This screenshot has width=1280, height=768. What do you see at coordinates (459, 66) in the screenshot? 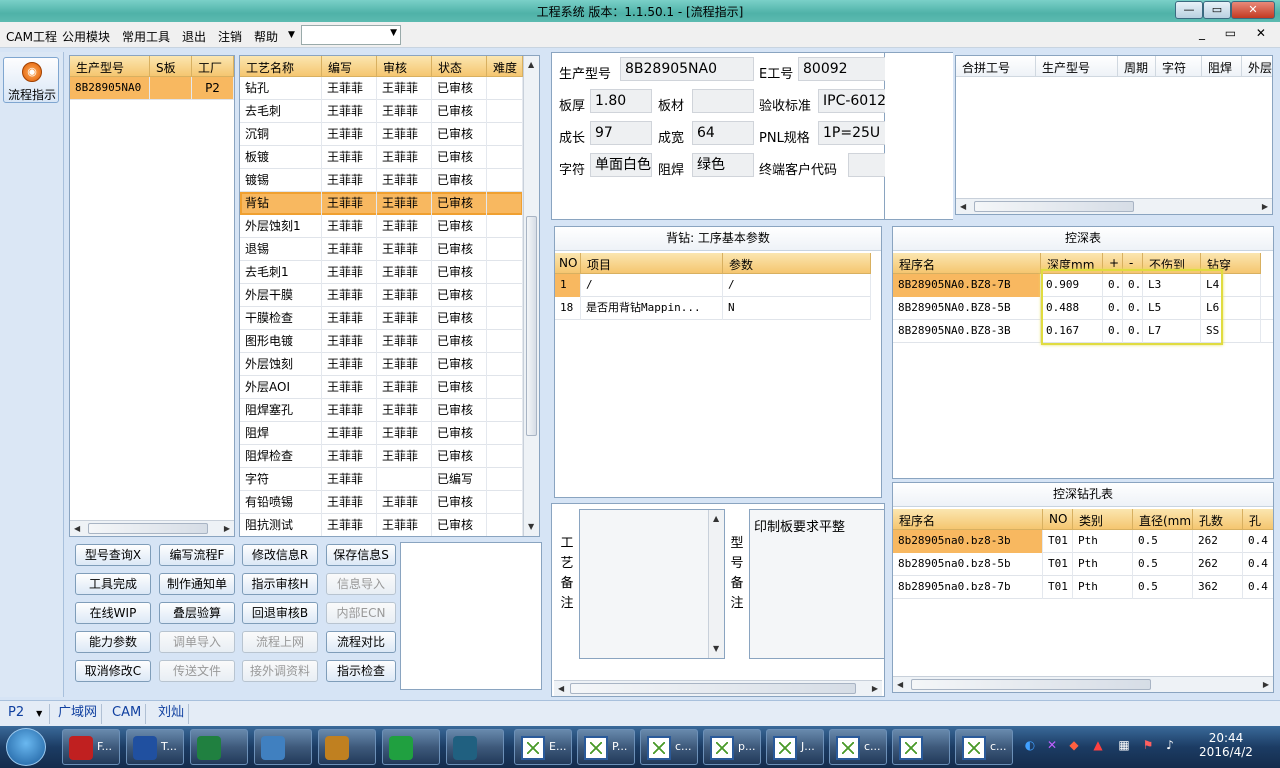
I see `col-header: 状态` at bounding box center [459, 66].